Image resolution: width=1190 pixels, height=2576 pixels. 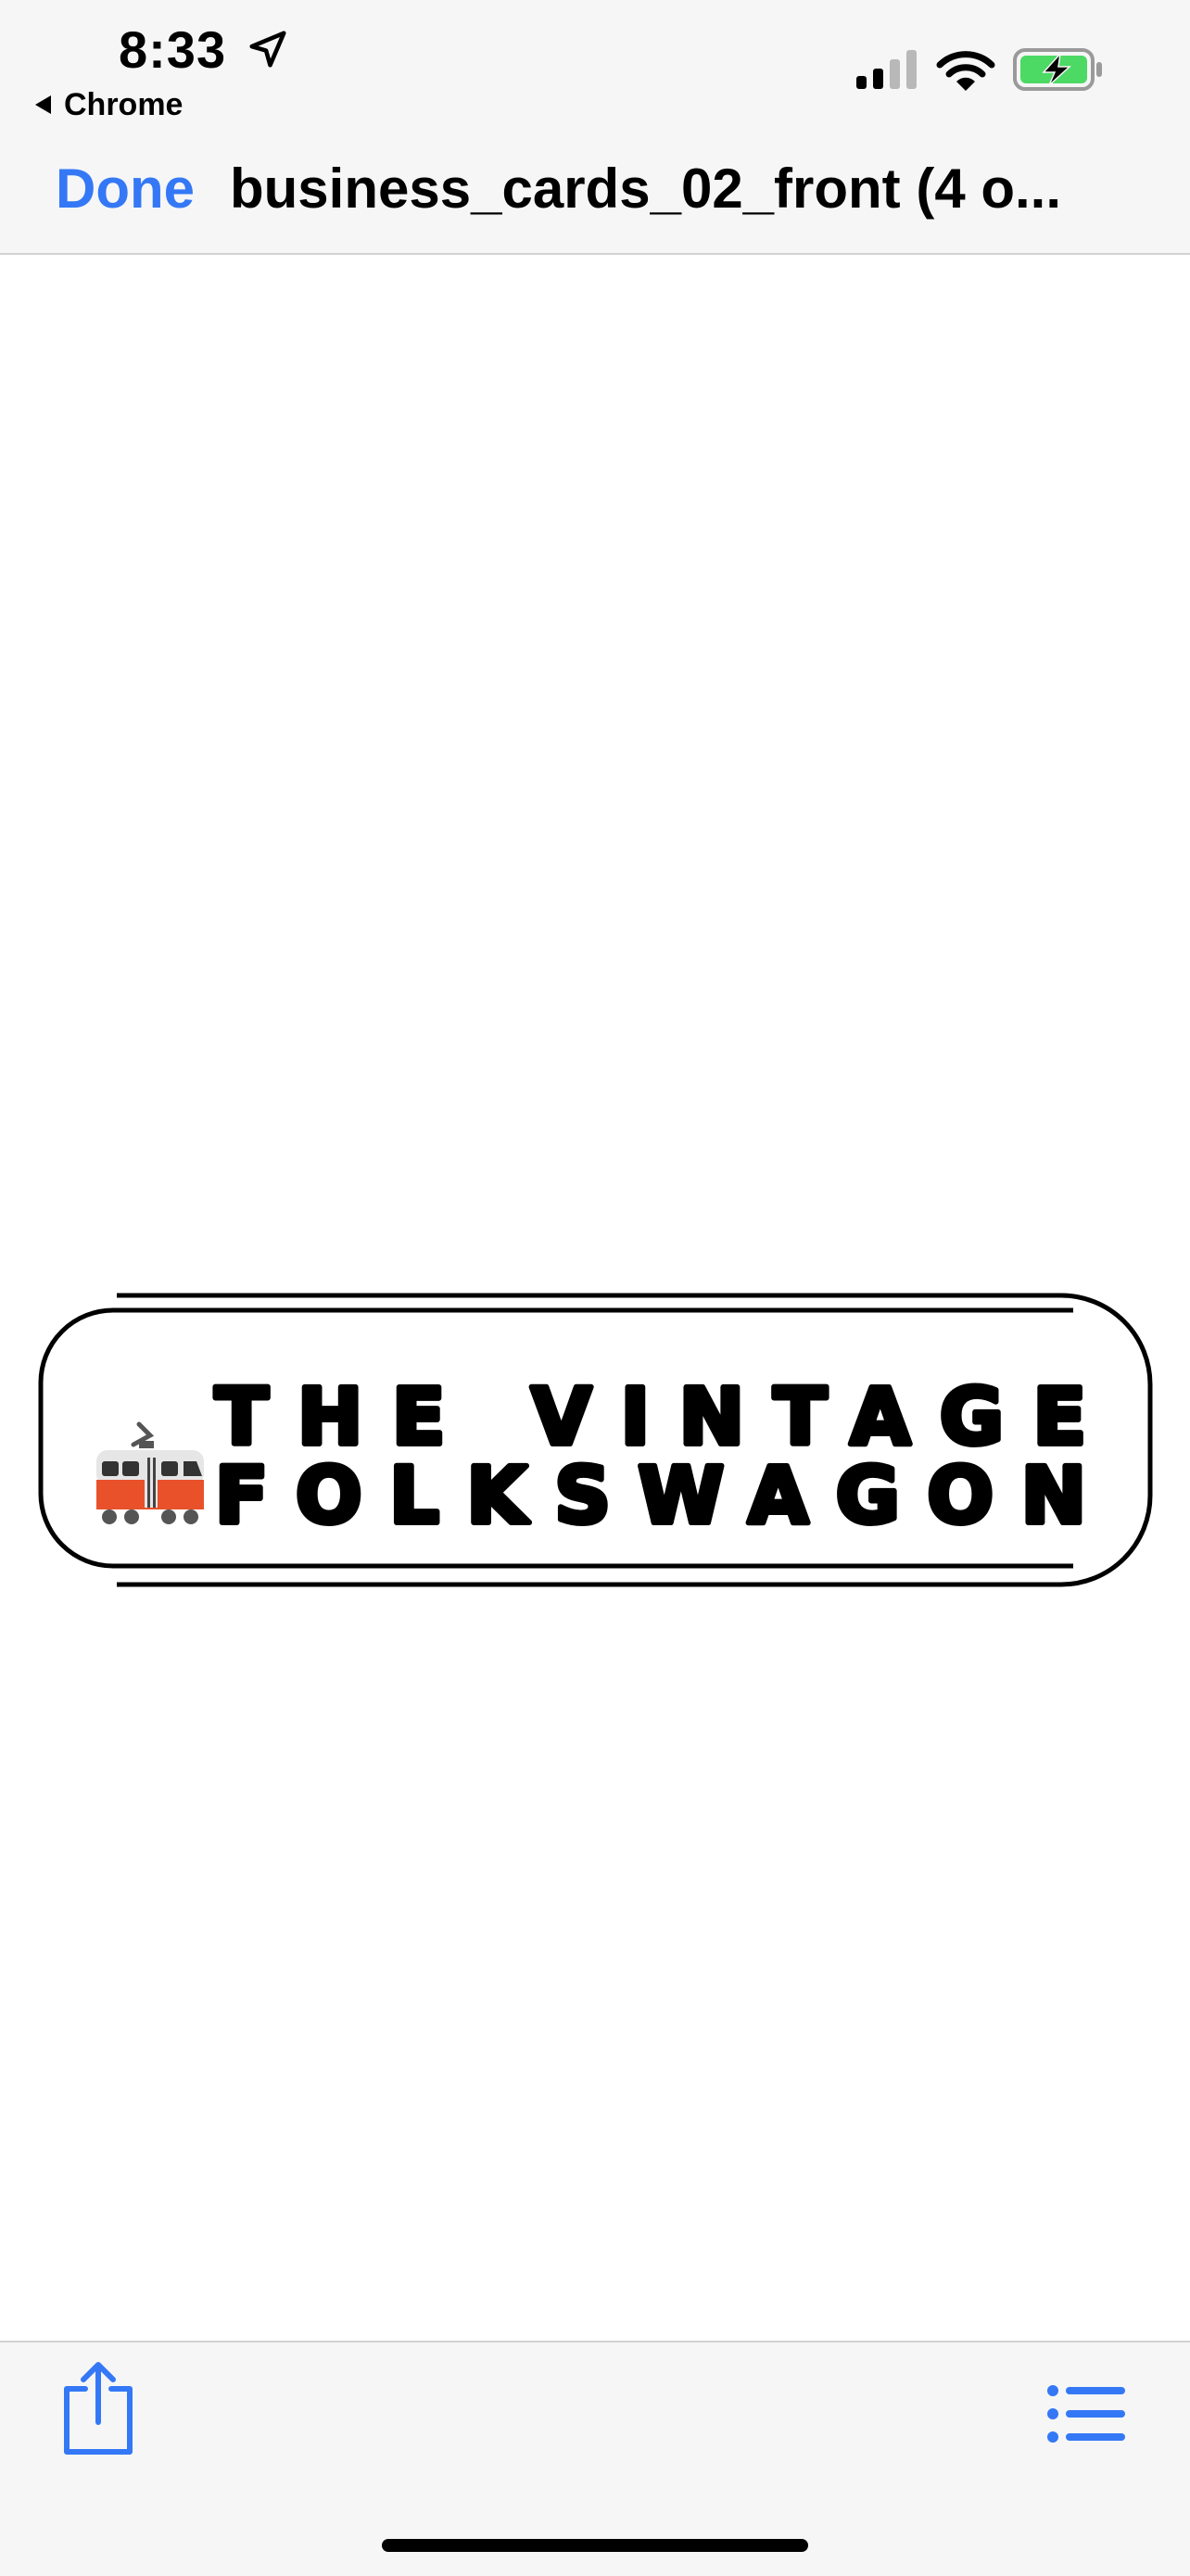 I want to click on back-triangle-icon, so click(x=43, y=104).